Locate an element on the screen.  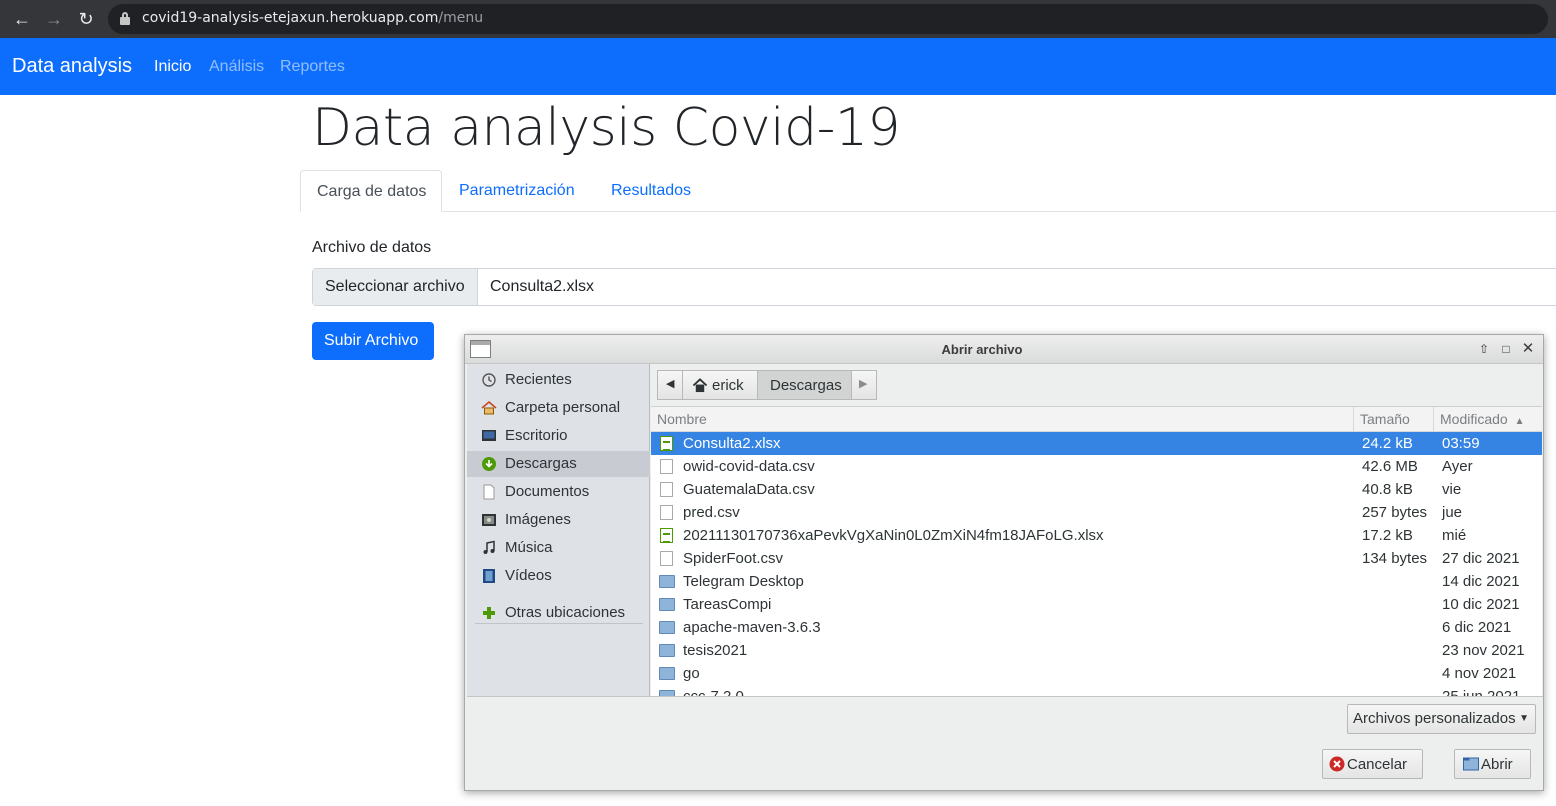
file-size: 257 bytes is located at coordinates (1395, 512).